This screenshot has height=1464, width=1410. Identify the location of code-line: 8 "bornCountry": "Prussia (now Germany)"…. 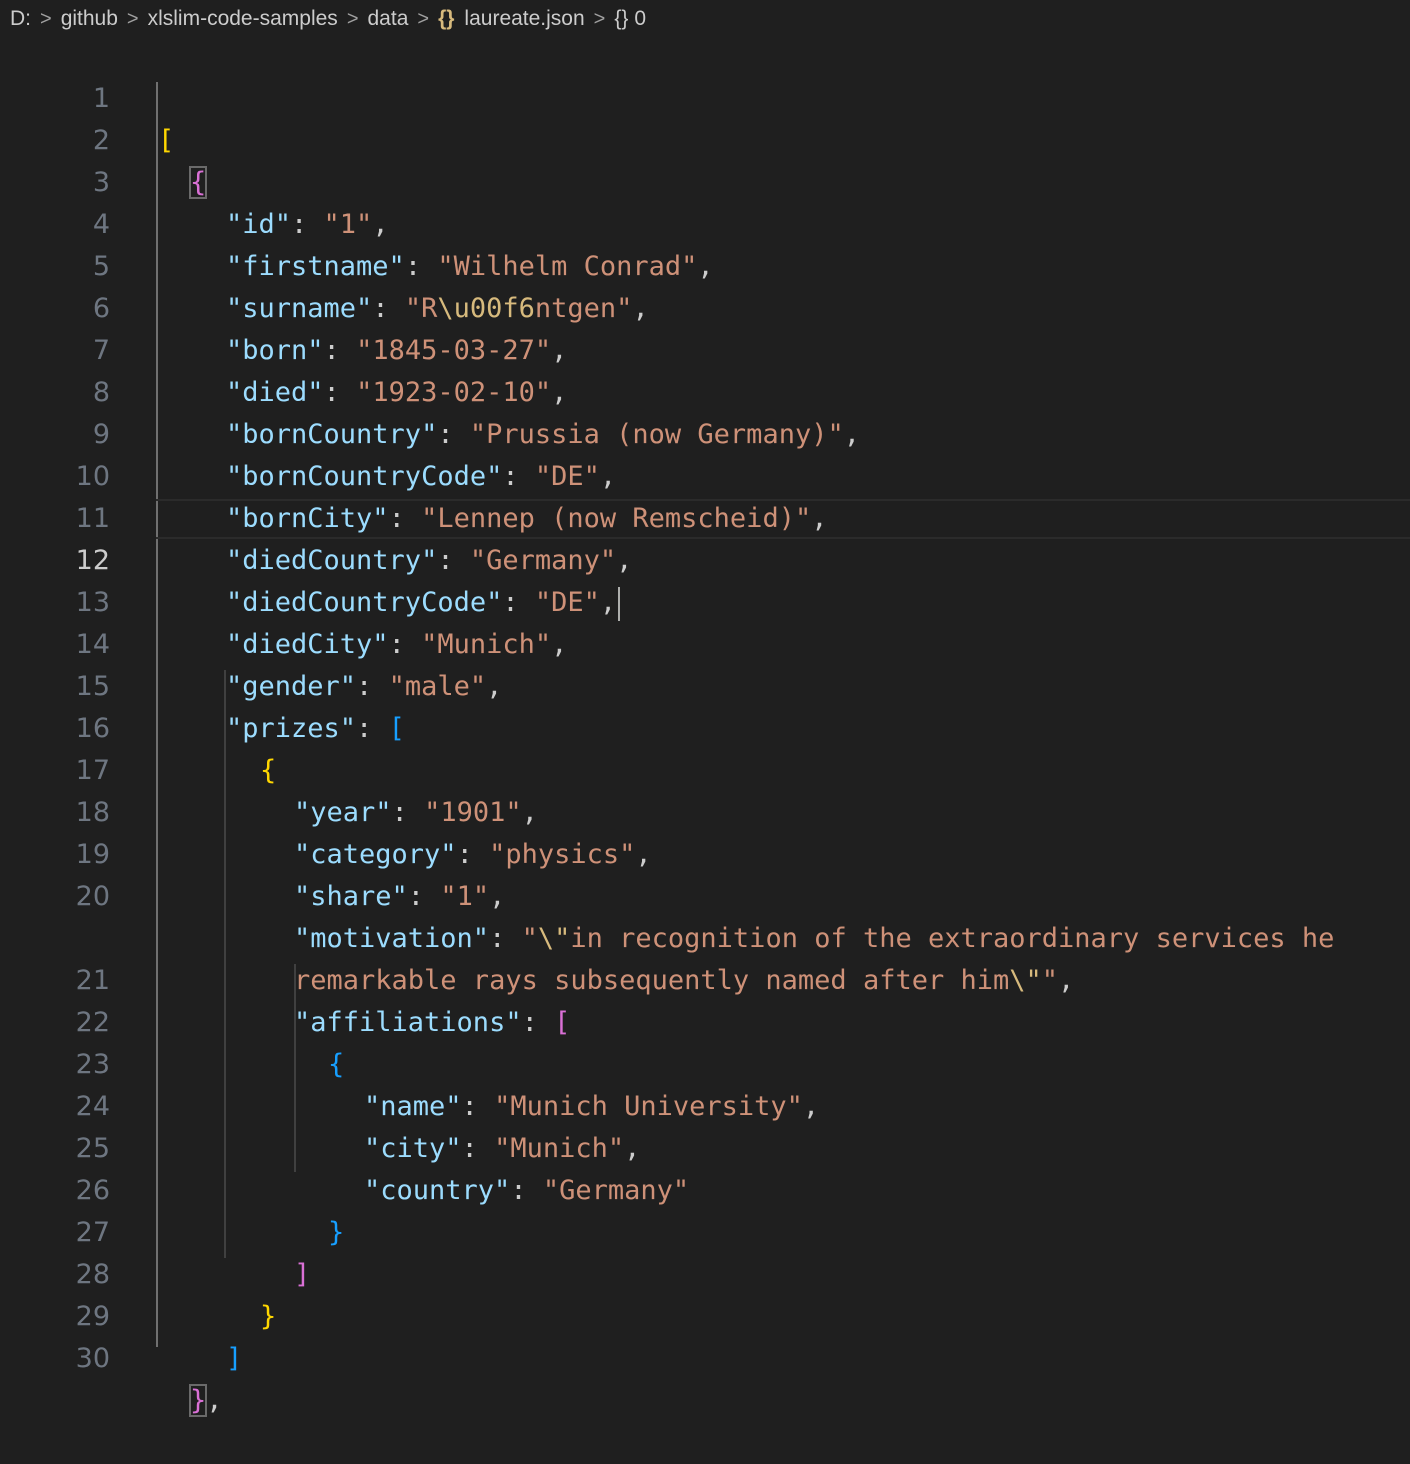
(705, 390).